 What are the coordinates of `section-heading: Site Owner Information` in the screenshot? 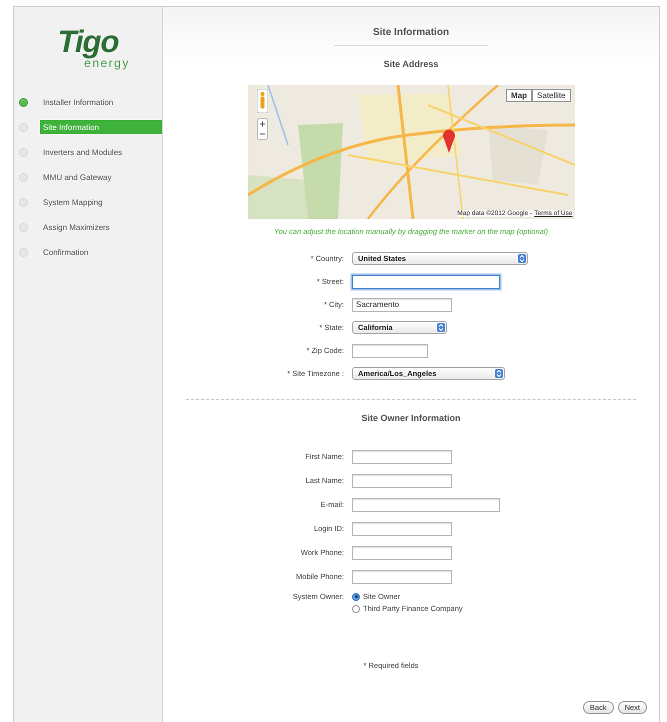 It's located at (410, 418).